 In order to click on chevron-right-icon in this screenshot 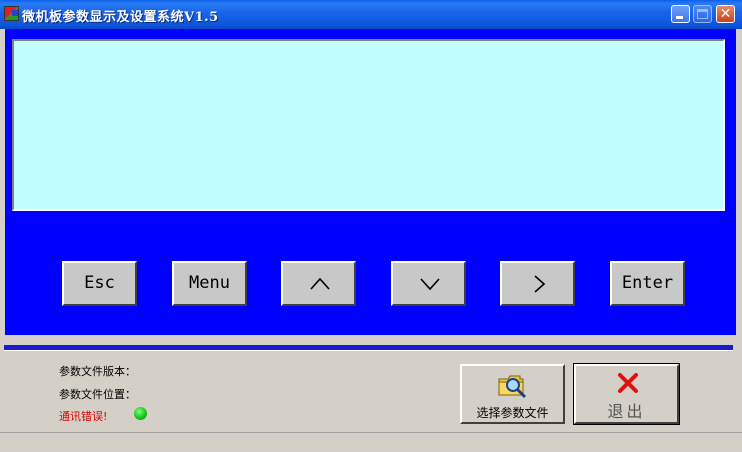, I will do `click(540, 284)`.